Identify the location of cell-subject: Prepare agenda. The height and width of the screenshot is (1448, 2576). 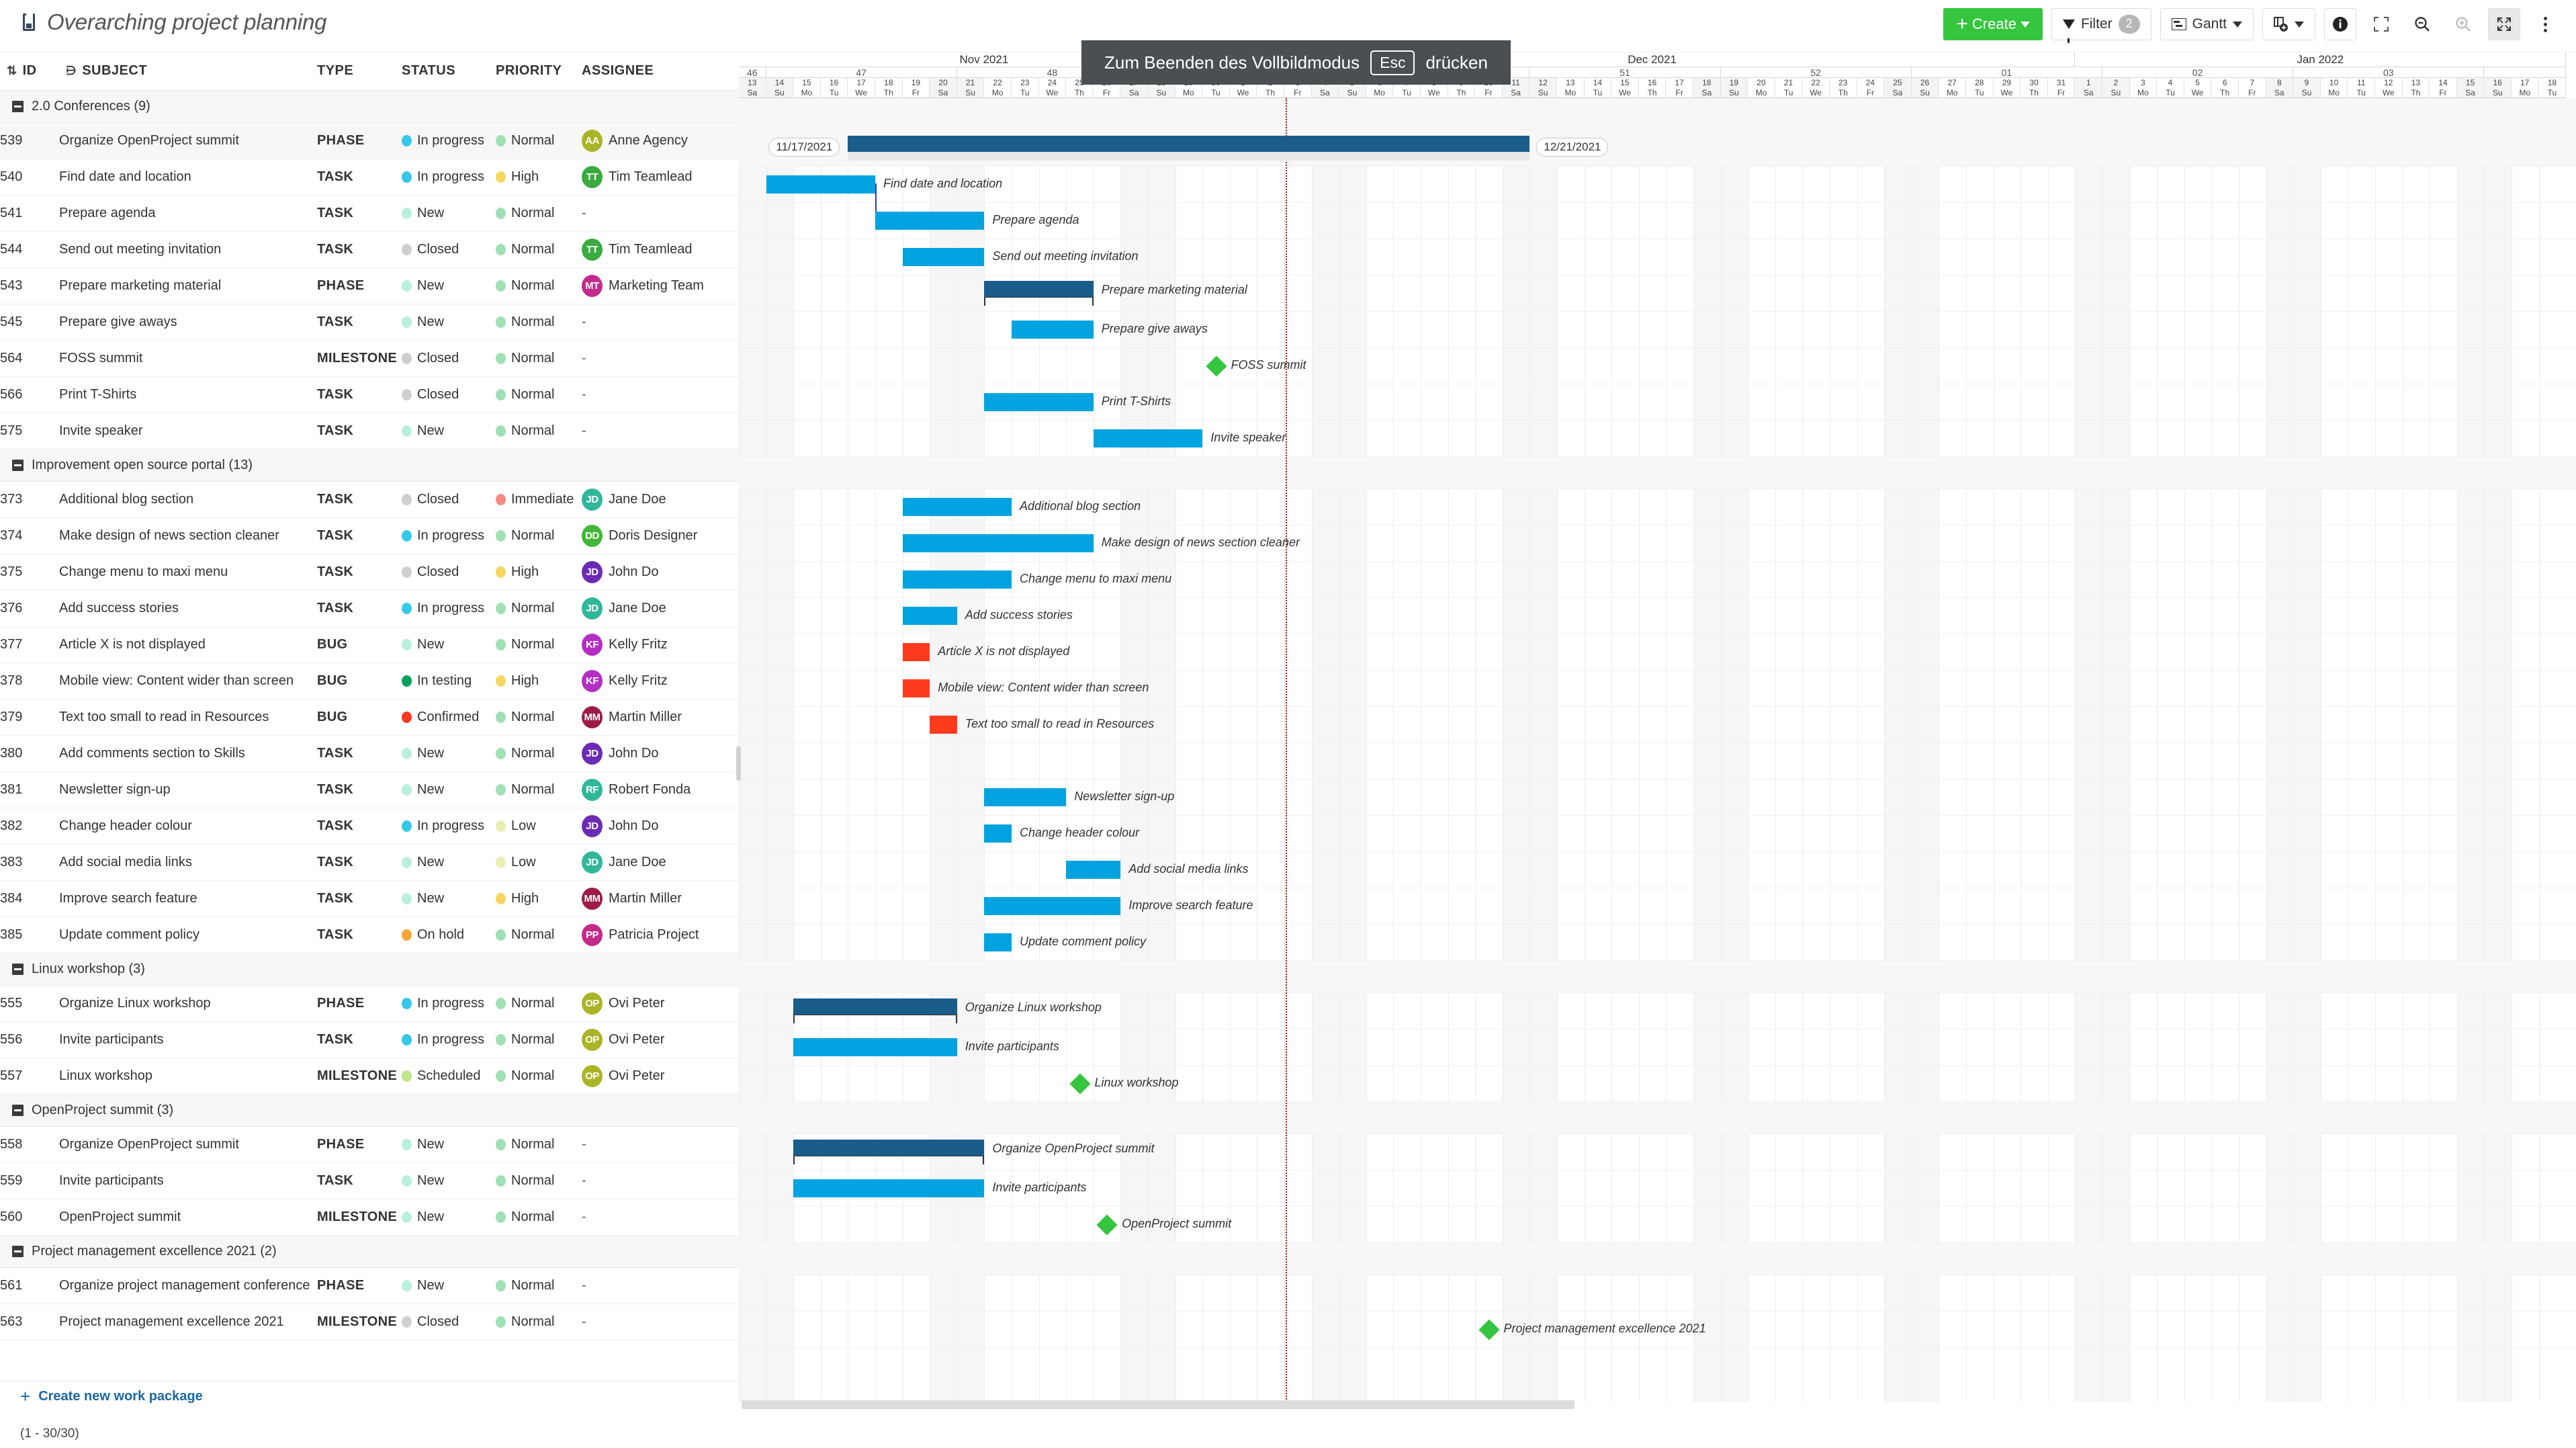
(184, 213).